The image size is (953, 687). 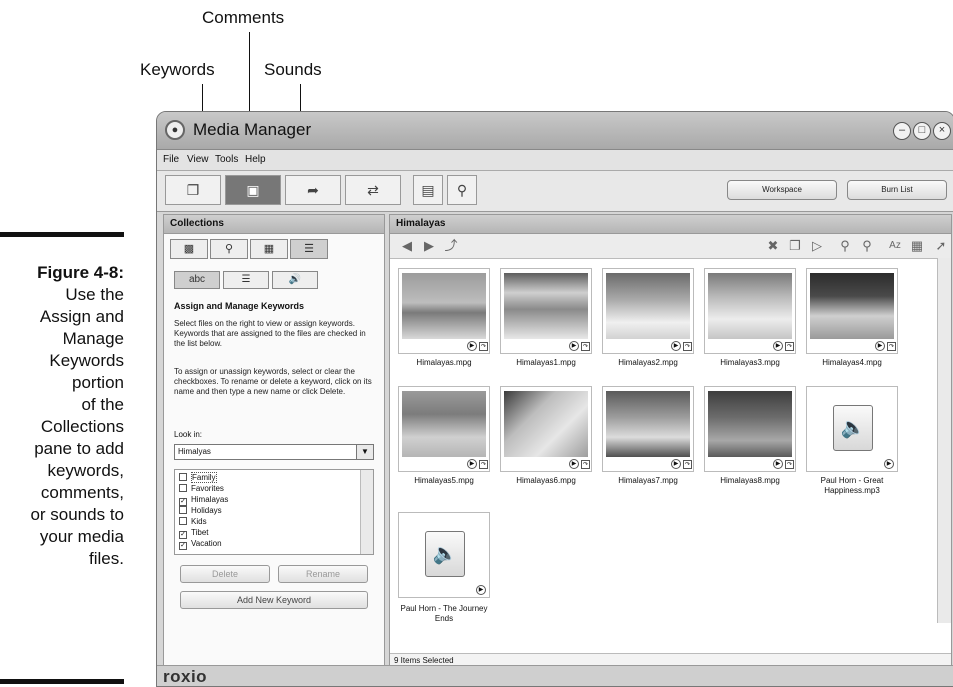 I want to click on keyword-item: Holidays, so click(x=200, y=511).